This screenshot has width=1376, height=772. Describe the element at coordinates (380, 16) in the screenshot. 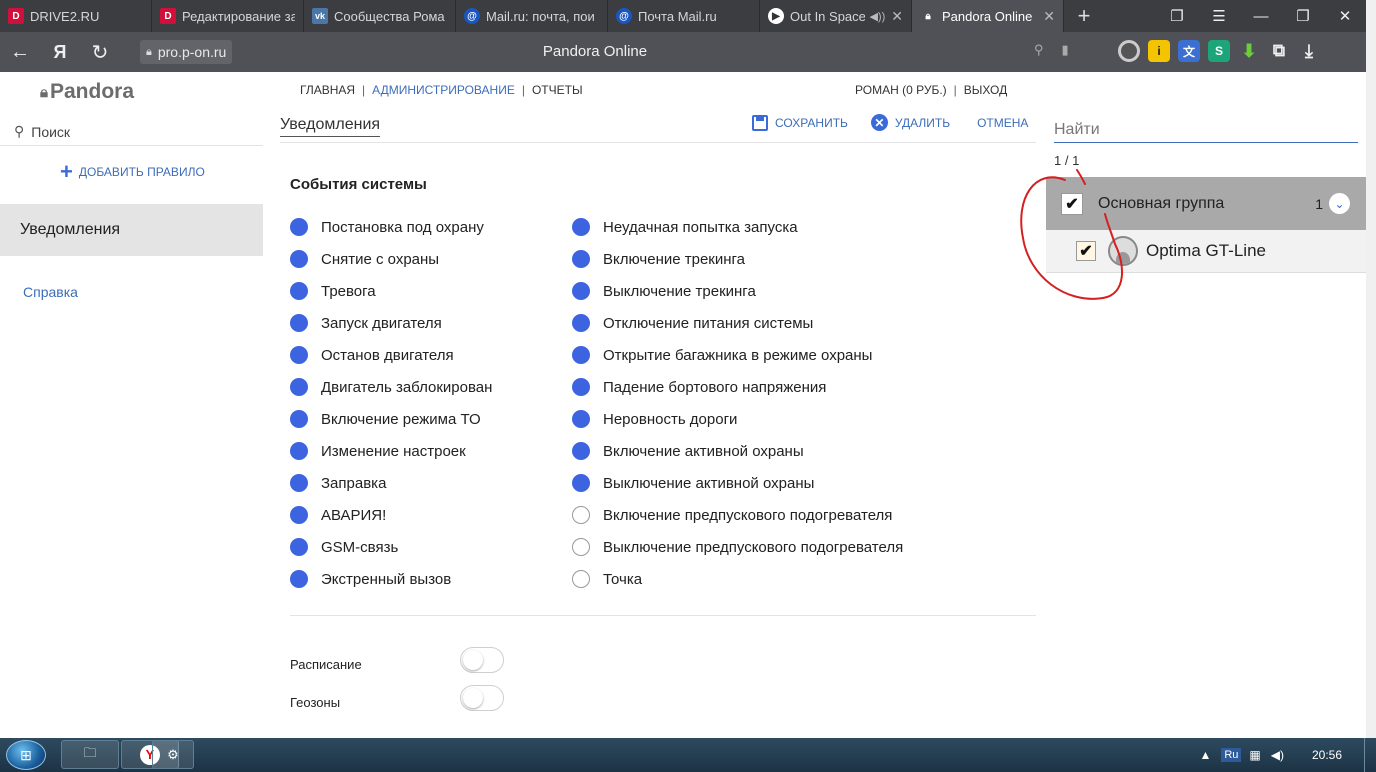

I see `tab-vk-community: vk Сообщества Рома` at that location.